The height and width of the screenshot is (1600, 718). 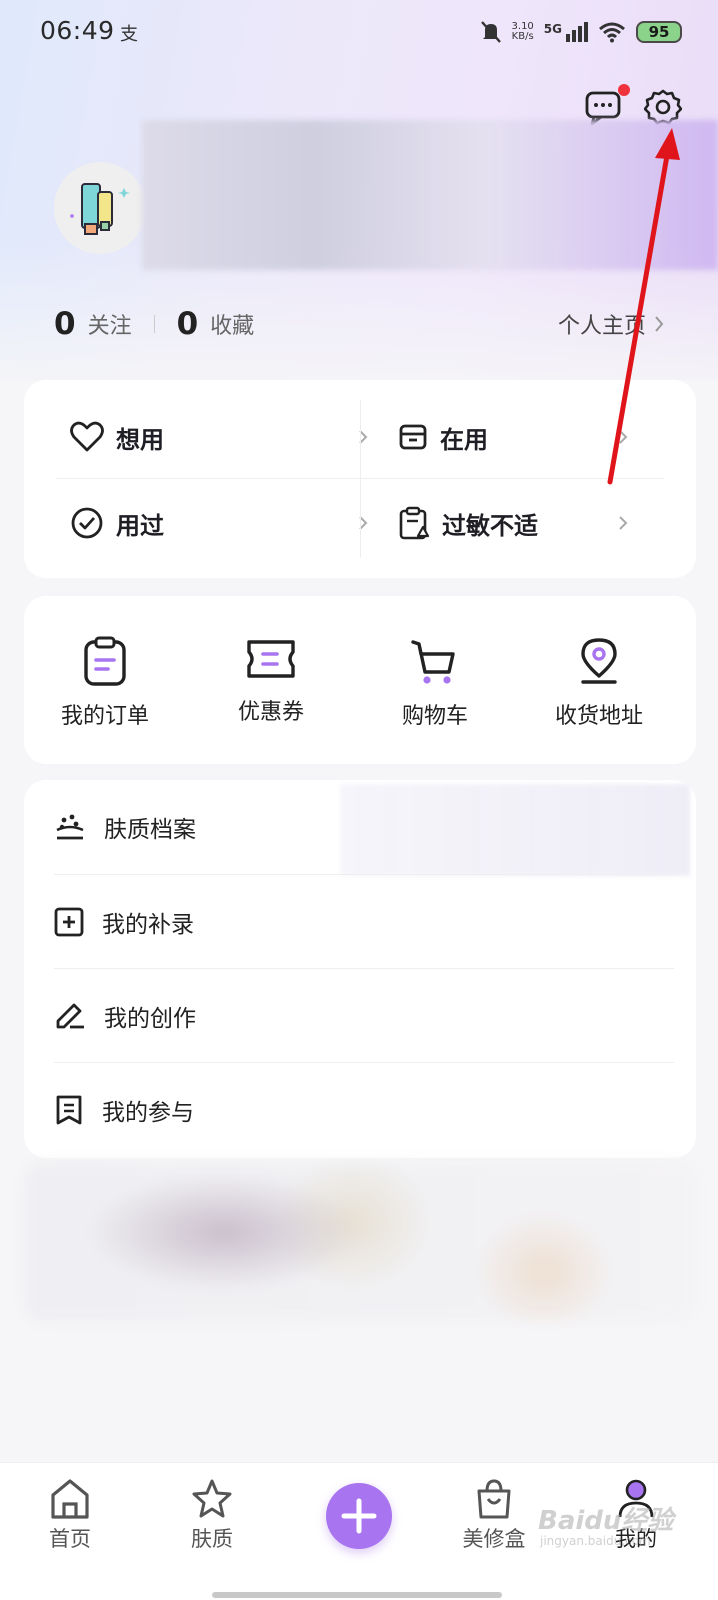 I want to click on alipay-notification-icon: 支, so click(x=129, y=34).